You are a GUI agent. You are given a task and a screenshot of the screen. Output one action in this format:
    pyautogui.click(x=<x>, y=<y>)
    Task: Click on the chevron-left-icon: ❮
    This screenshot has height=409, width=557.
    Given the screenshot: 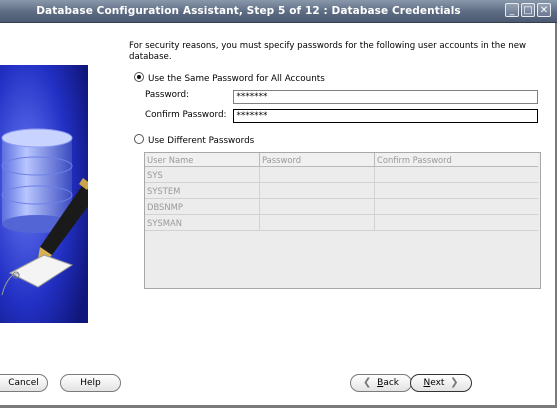 What is the action you would take?
    pyautogui.click(x=367, y=382)
    